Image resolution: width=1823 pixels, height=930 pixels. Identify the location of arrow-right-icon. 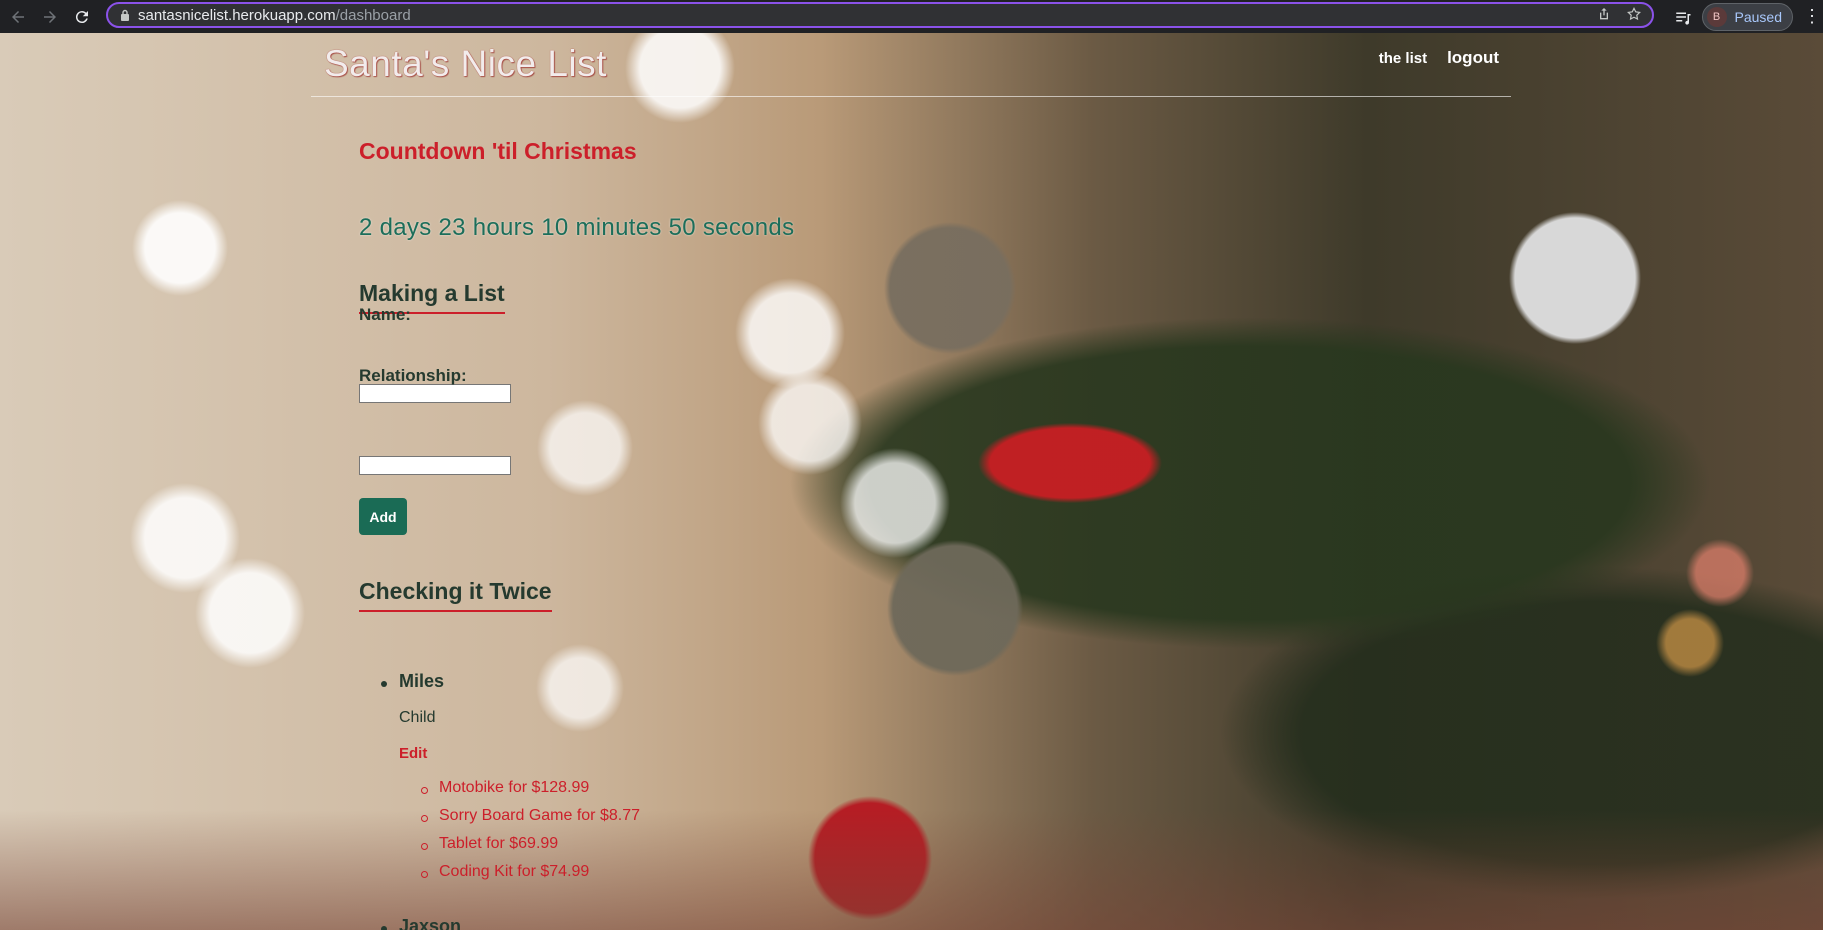
(50, 16).